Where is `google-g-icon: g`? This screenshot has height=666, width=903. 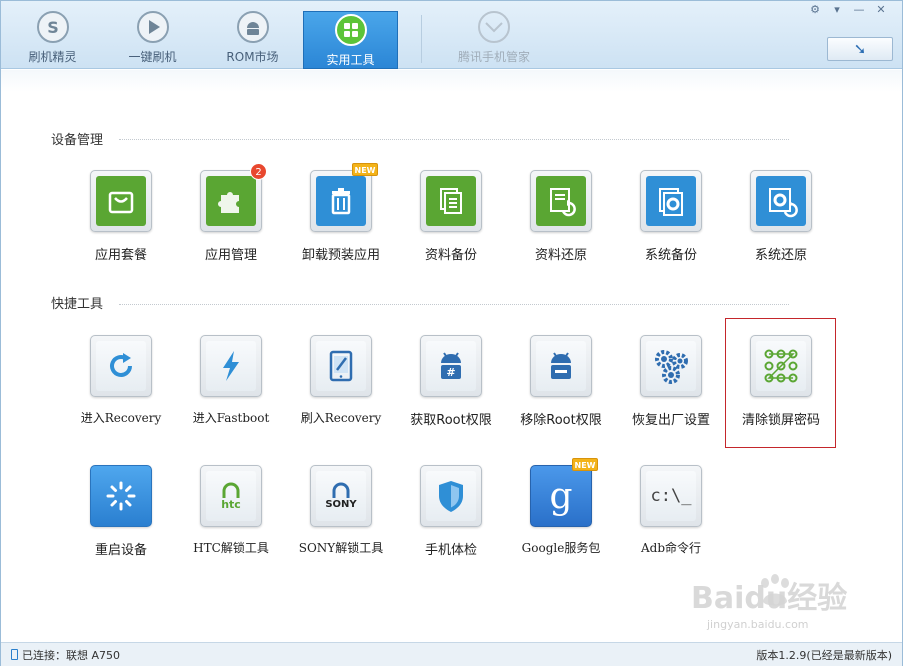
google-g-icon: g is located at coordinates (561, 496).